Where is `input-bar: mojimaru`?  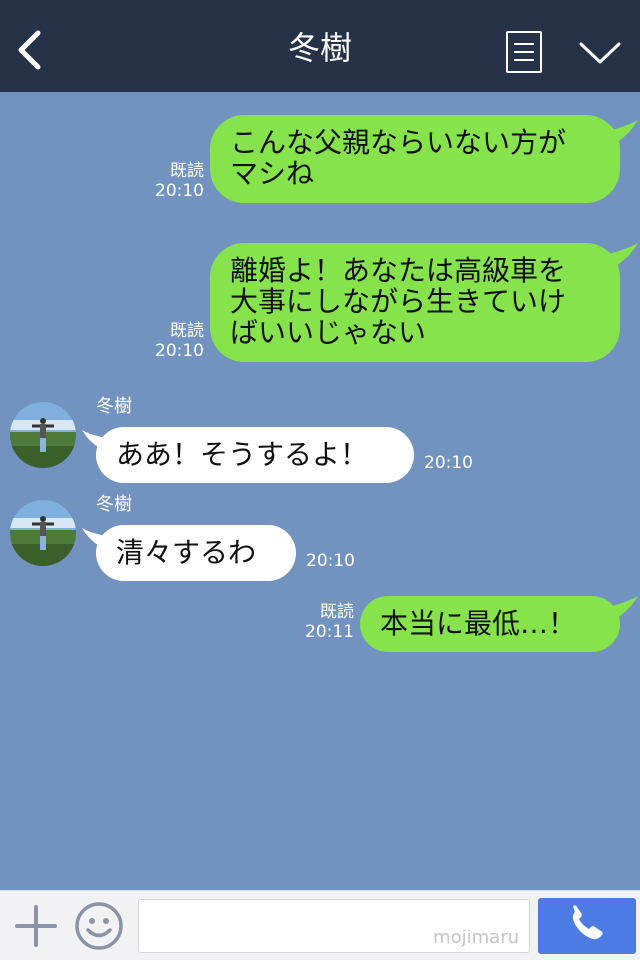
input-bar: mojimaru is located at coordinates (320, 925).